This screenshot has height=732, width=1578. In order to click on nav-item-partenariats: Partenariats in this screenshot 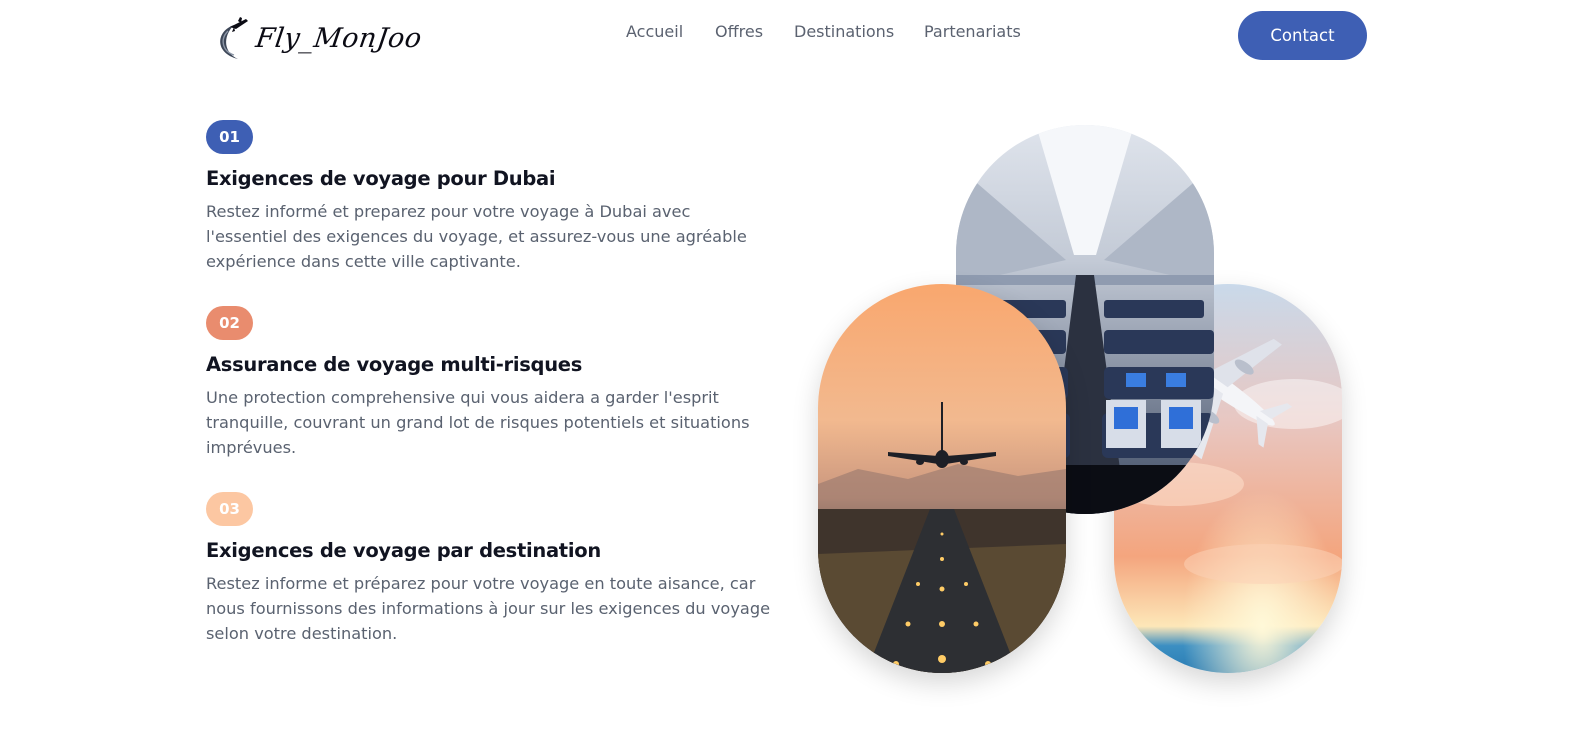, I will do `click(972, 31)`.